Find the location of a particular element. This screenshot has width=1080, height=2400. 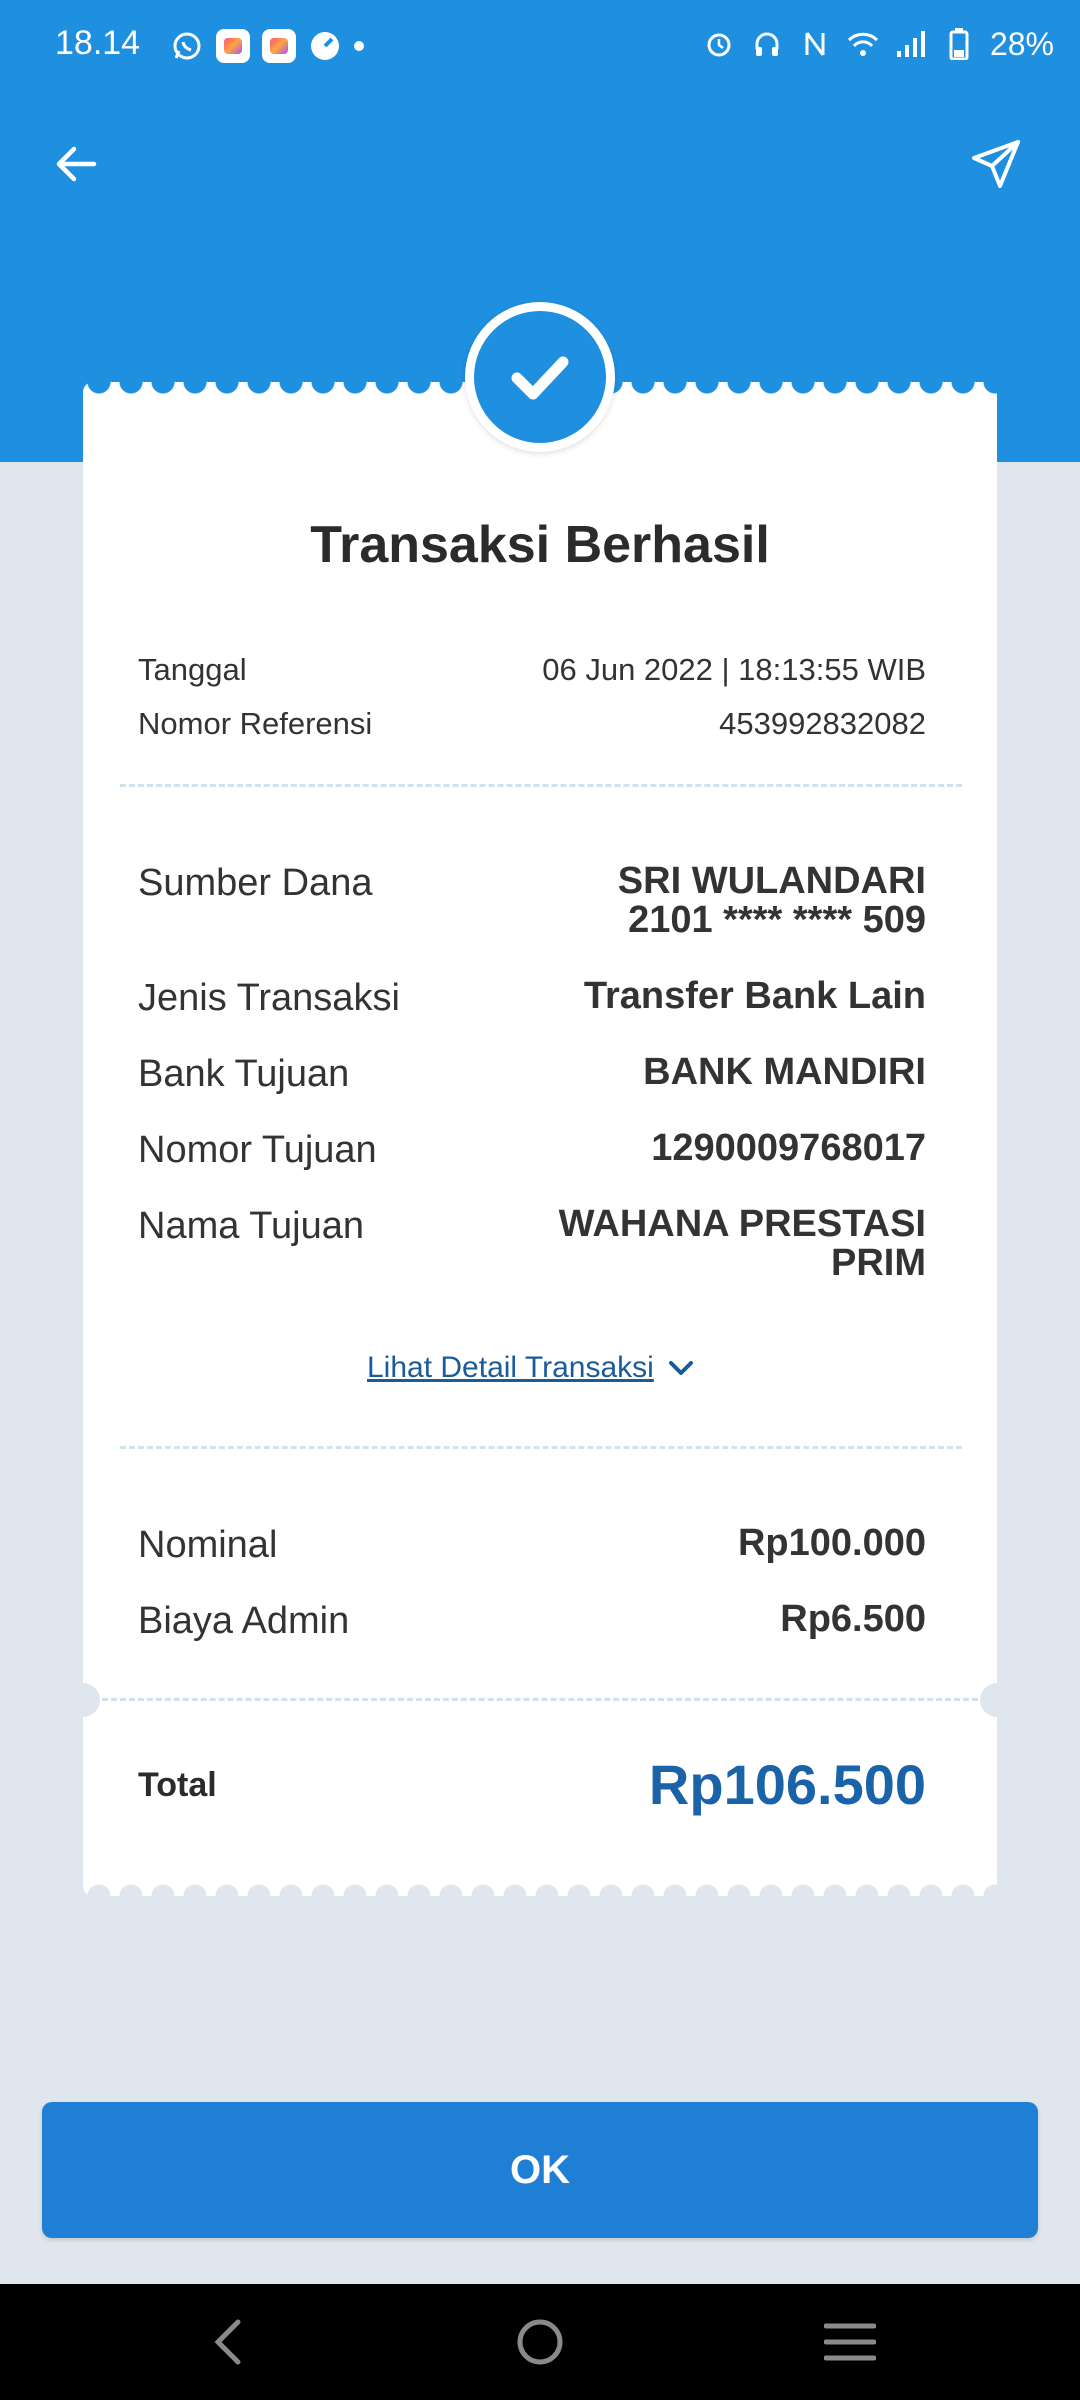

source-label: Sumber Dana is located at coordinates (255, 883).